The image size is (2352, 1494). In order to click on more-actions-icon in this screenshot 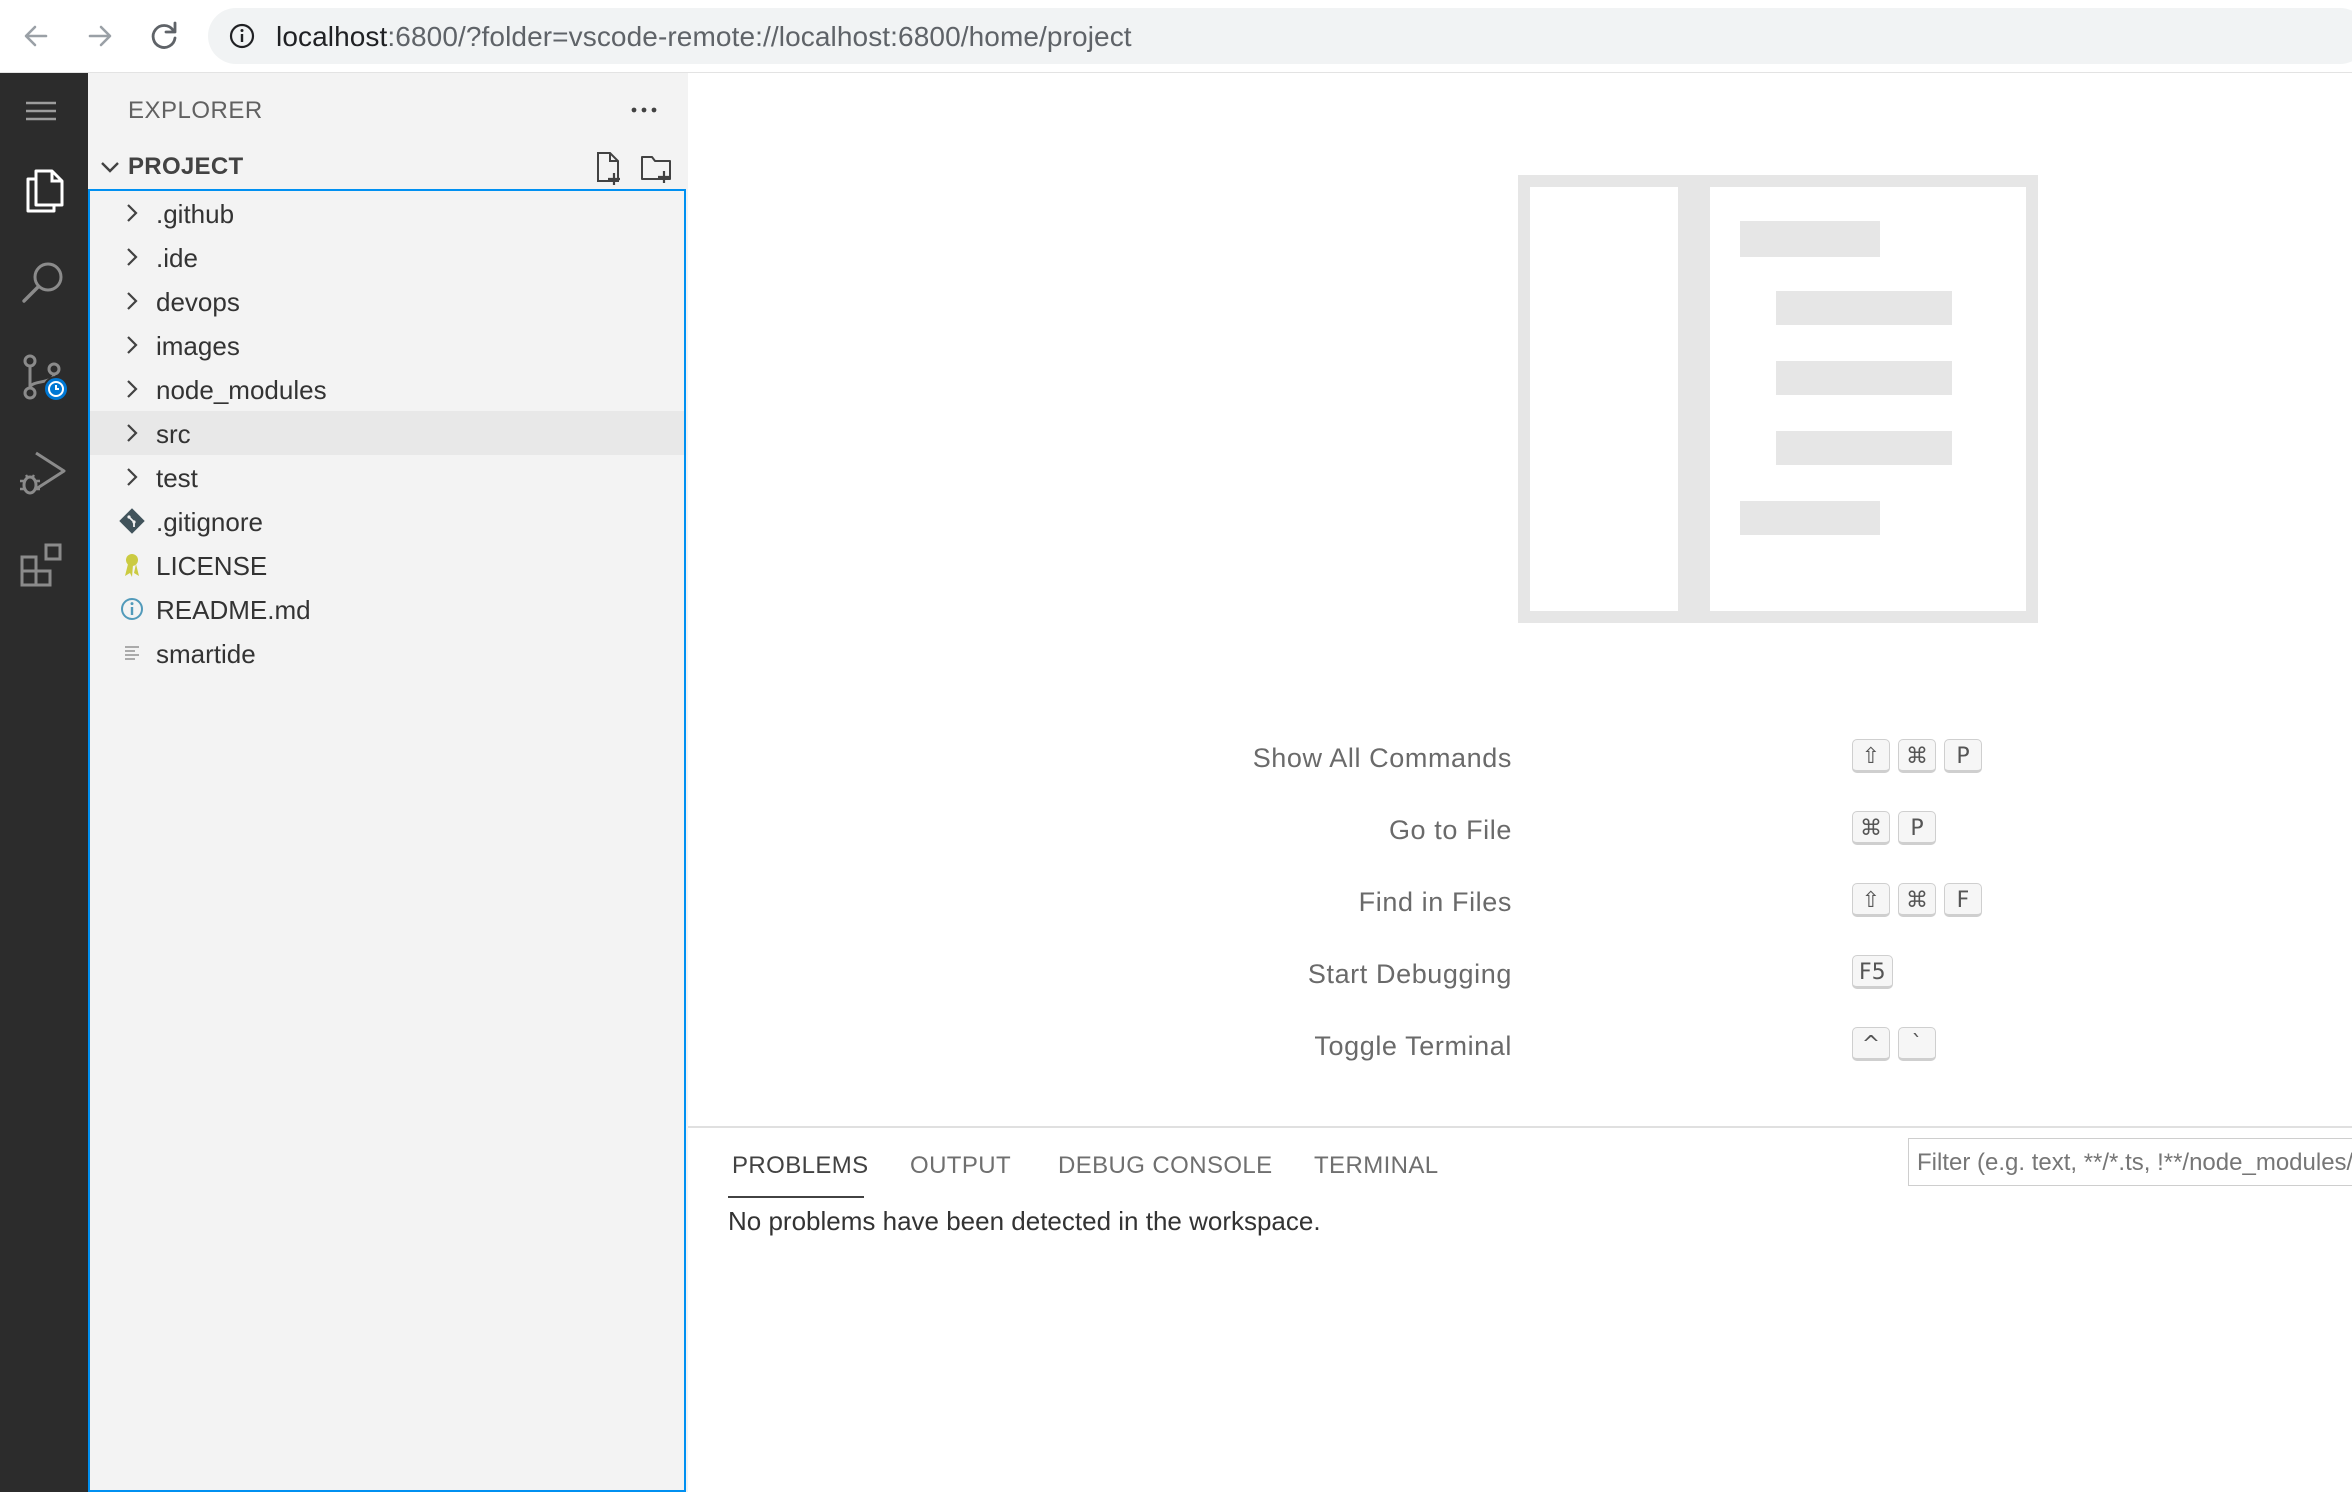, I will do `click(644, 110)`.